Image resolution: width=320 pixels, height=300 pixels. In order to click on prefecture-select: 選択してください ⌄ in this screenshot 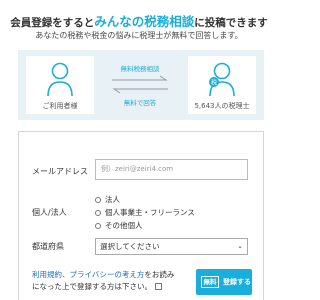, I will do `click(171, 246)`.